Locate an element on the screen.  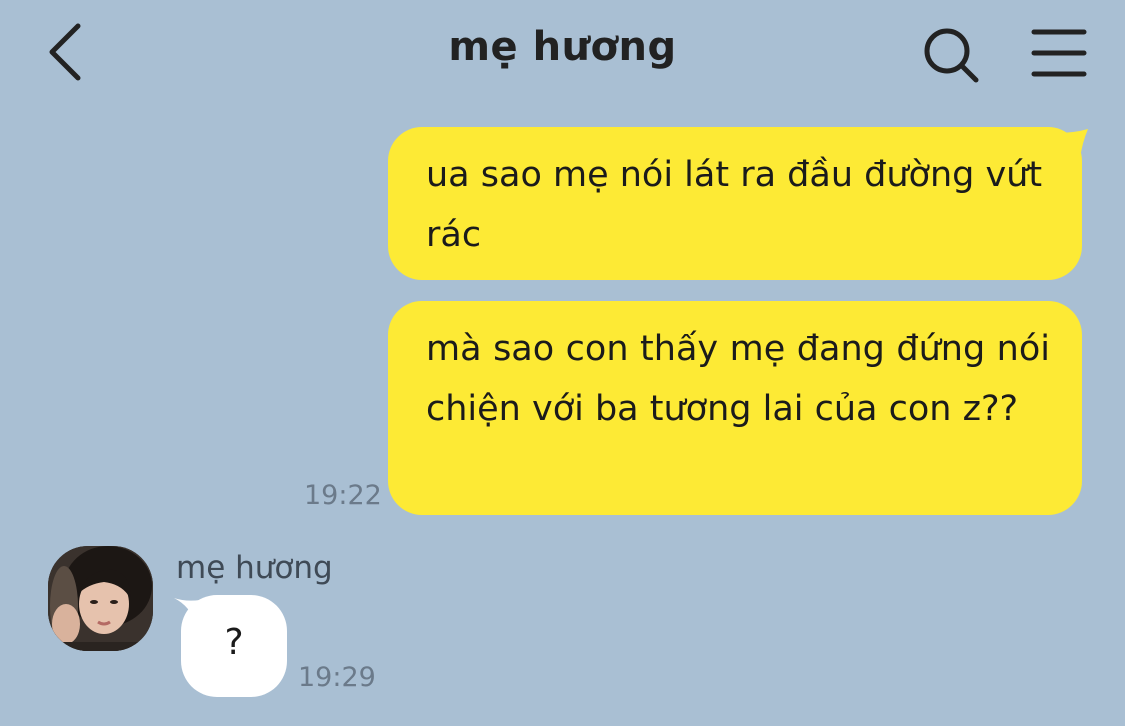
search-icon is located at coordinates (951, 55).